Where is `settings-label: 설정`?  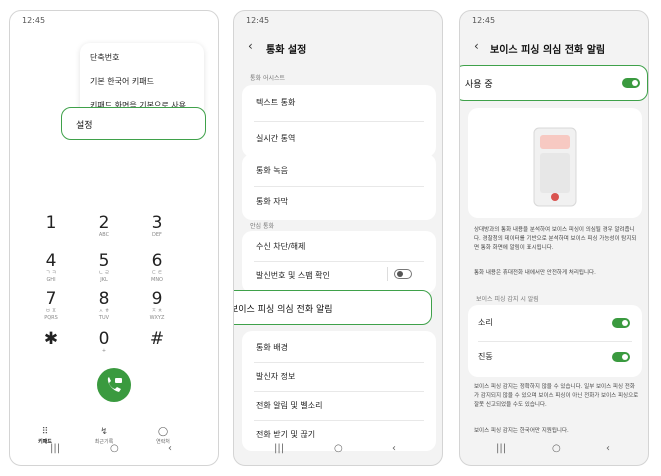 settings-label: 설정 is located at coordinates (84, 126).